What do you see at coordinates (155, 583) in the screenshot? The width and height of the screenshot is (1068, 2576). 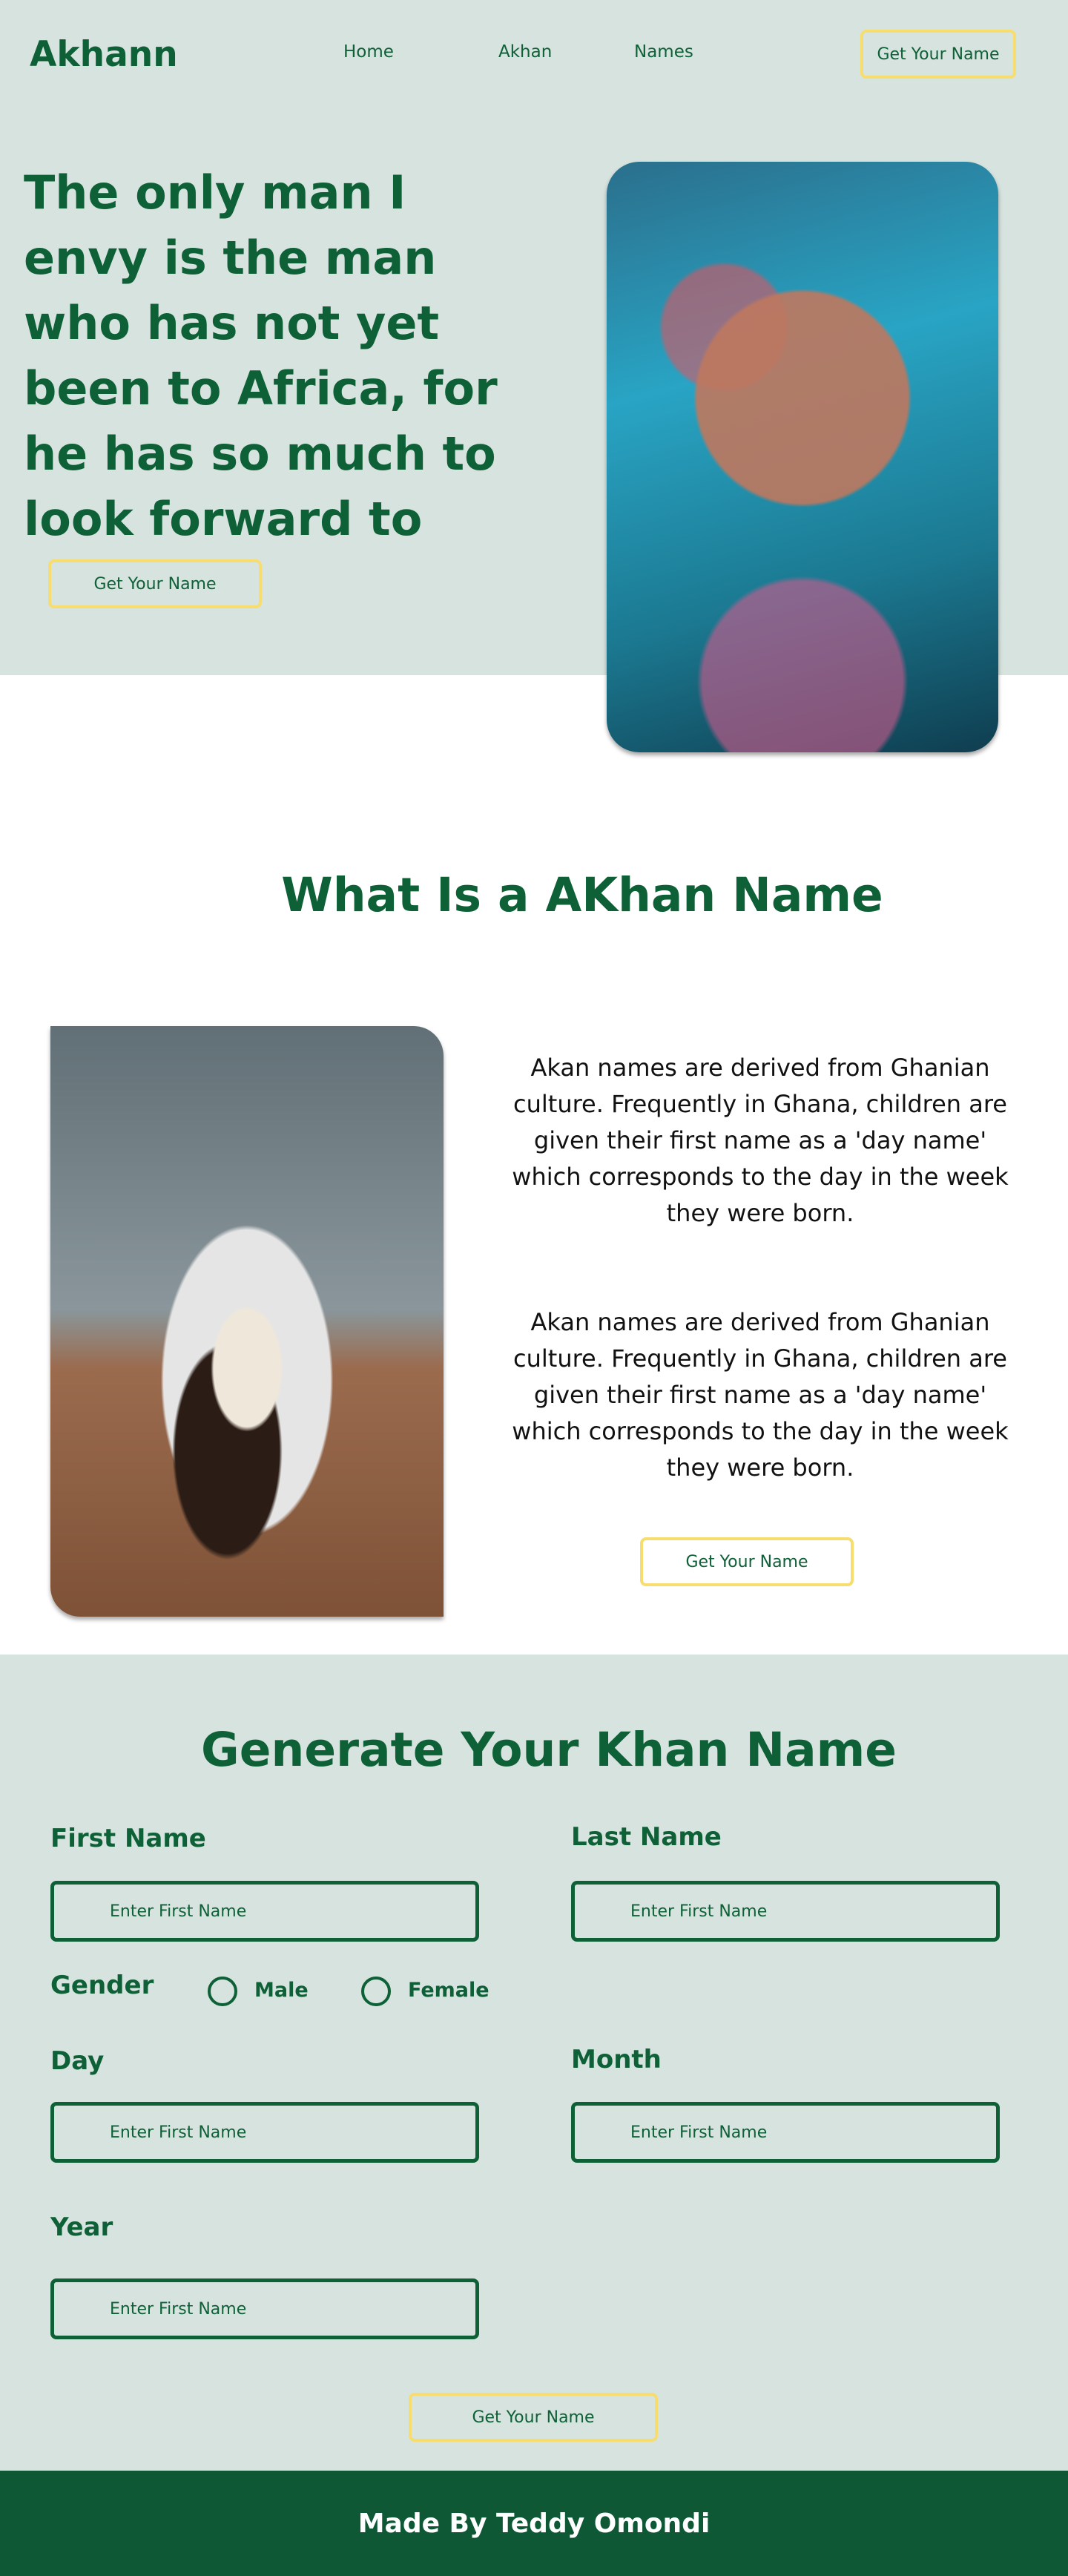 I see `hero-get-name-button: Get Your Name` at bounding box center [155, 583].